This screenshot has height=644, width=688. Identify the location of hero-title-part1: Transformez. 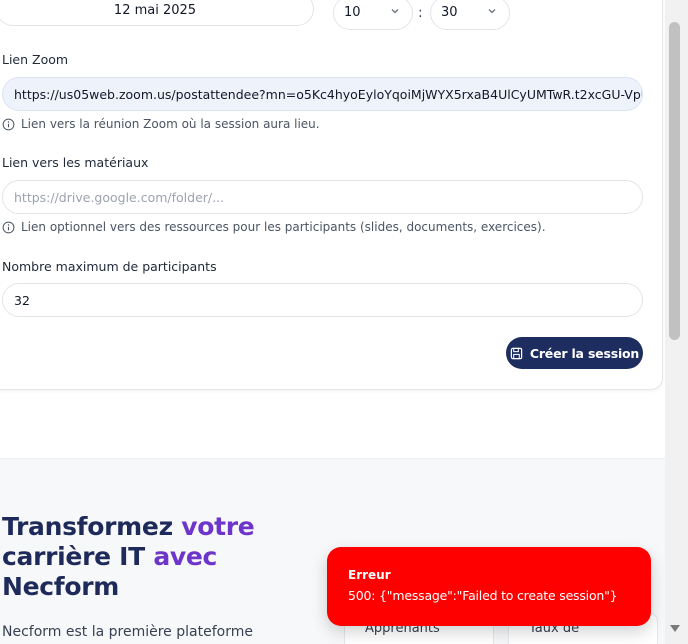
(87, 526).